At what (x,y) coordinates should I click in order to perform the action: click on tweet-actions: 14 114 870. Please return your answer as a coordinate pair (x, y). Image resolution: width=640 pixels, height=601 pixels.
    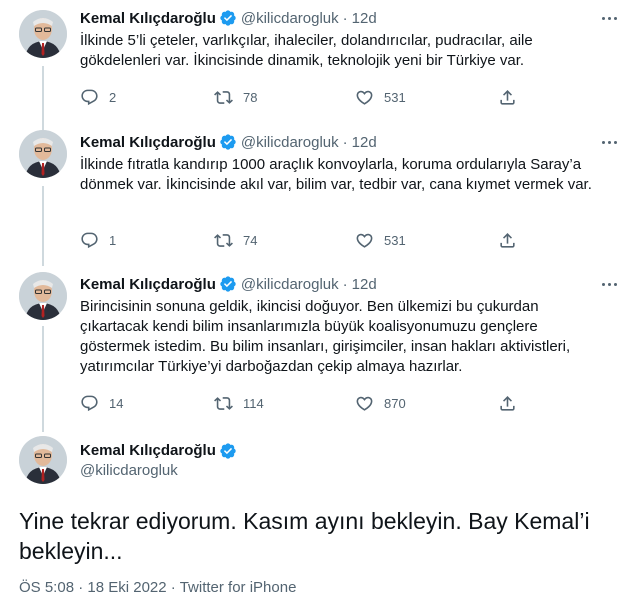
    Looking at the image, I should click on (315, 403).